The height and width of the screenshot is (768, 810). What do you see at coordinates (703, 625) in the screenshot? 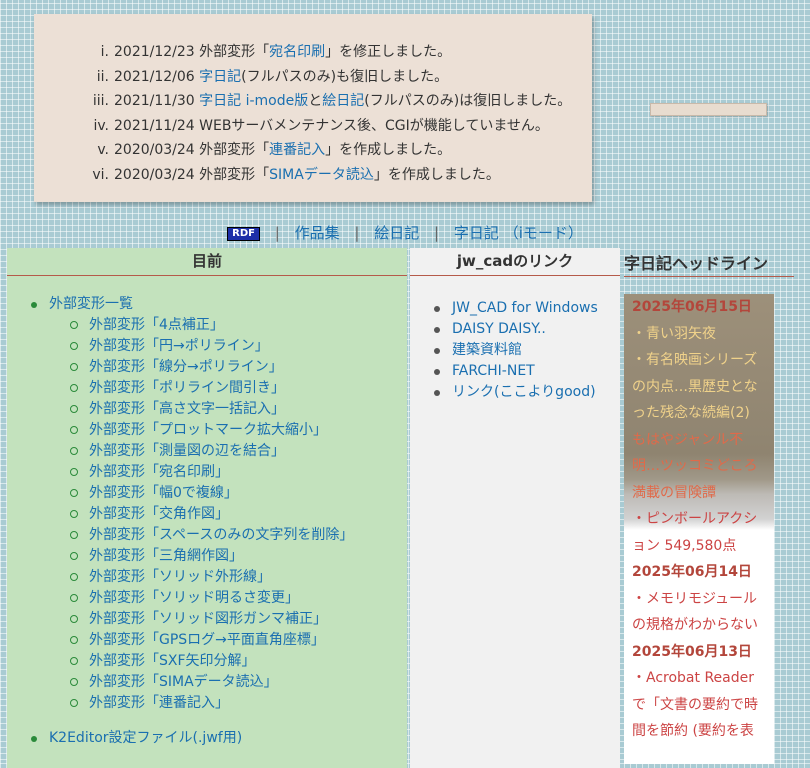
I see `headline-entry: の規格がわからない` at bounding box center [703, 625].